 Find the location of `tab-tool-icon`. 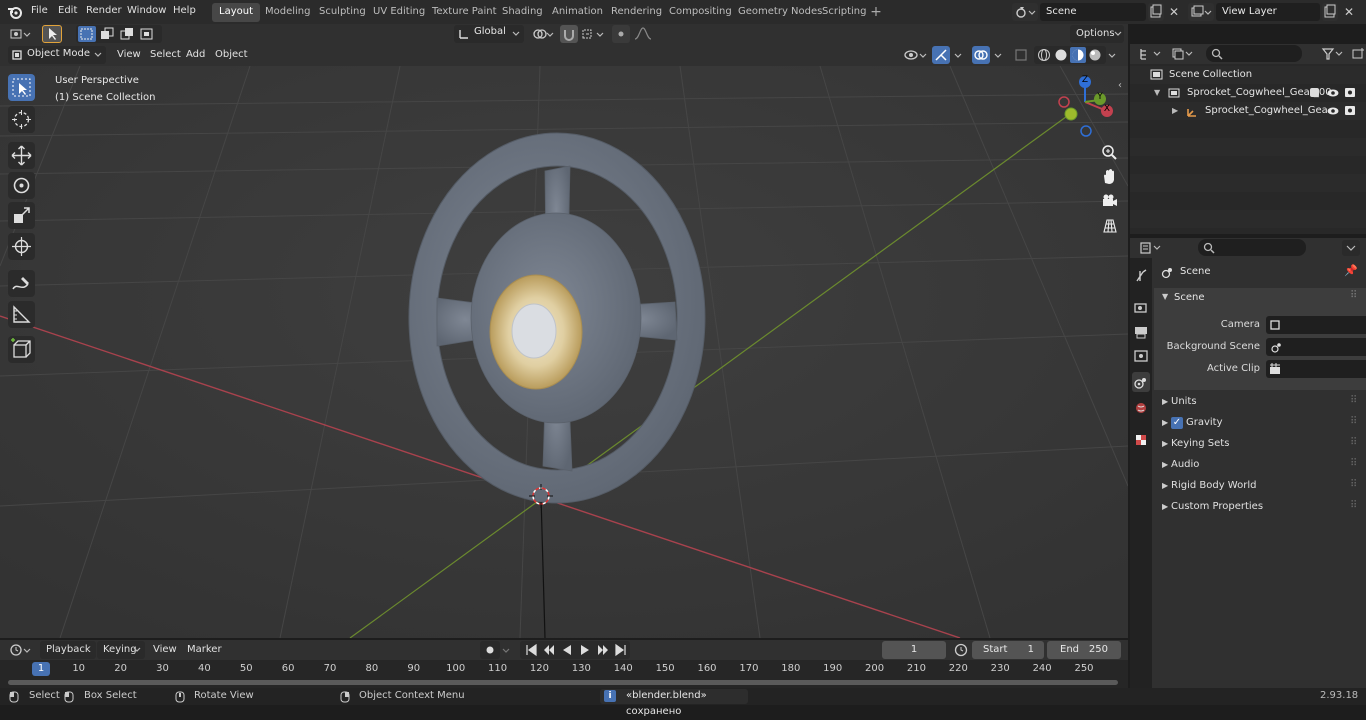

tab-tool-icon is located at coordinates (1141, 276).